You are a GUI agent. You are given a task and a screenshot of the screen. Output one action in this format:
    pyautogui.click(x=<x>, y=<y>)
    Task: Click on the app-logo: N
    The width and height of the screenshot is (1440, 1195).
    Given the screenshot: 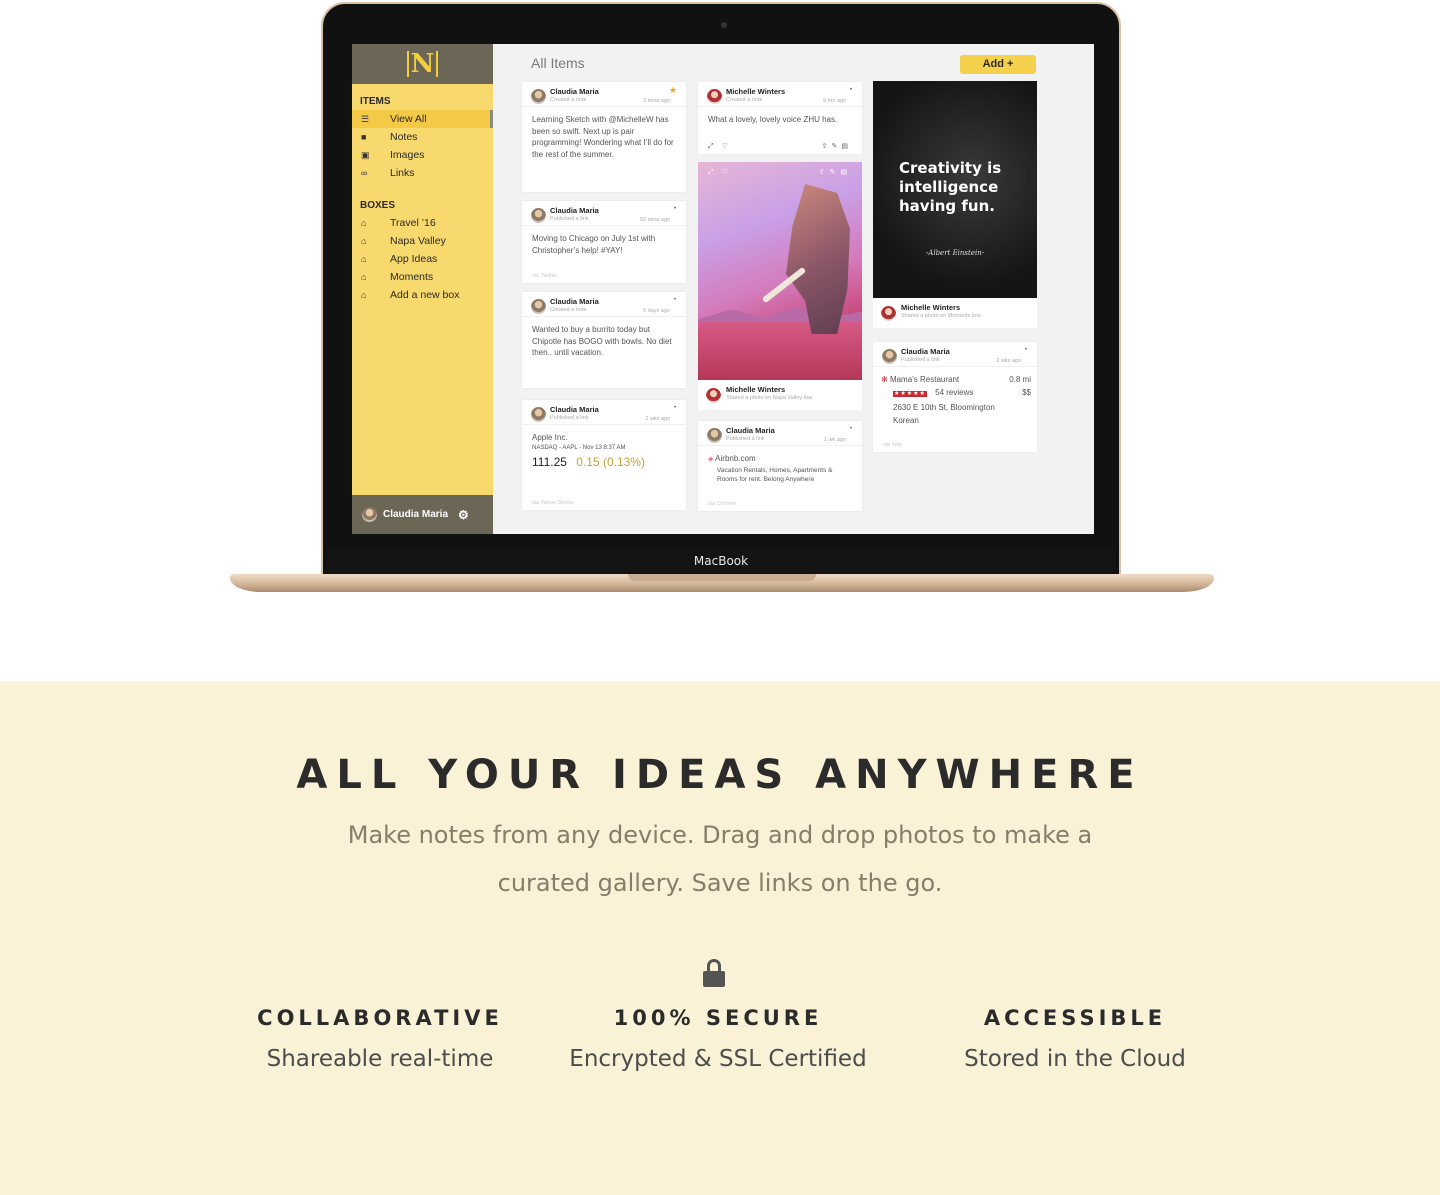 What is the action you would take?
    pyautogui.click(x=422, y=64)
    